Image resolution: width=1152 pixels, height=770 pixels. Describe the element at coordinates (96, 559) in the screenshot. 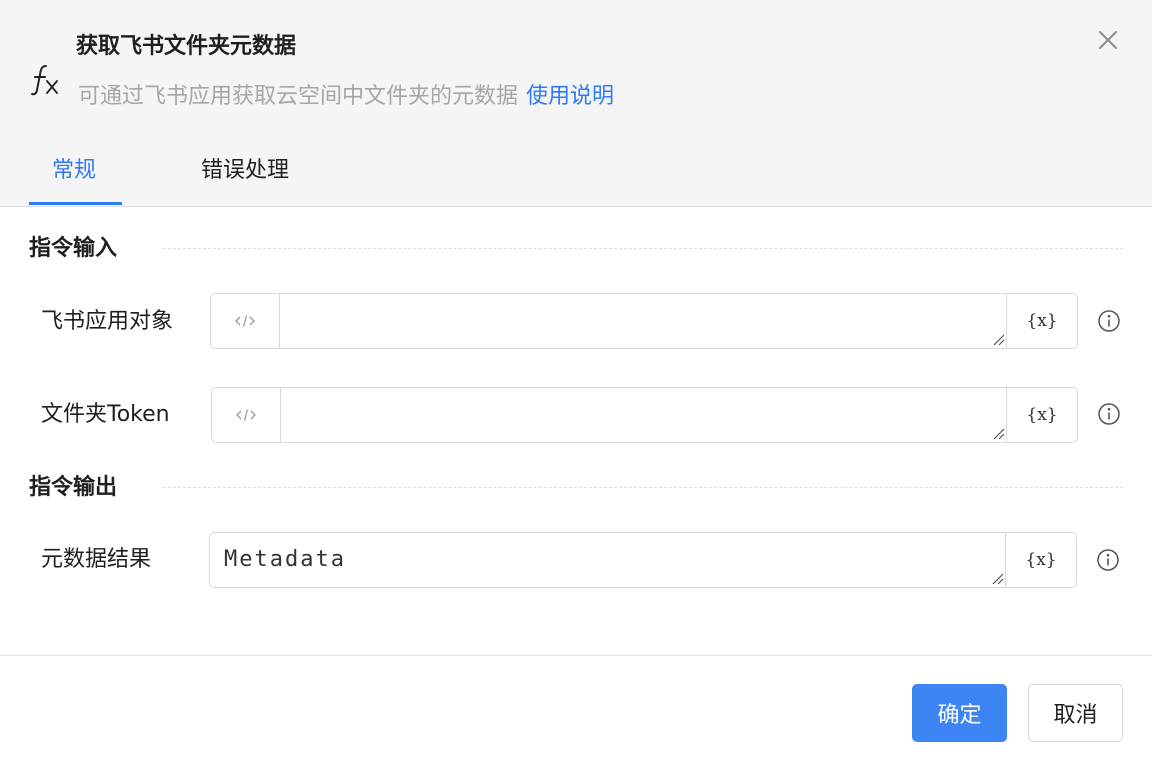

I see `field-label-metadata-result: 元数据结果` at that location.